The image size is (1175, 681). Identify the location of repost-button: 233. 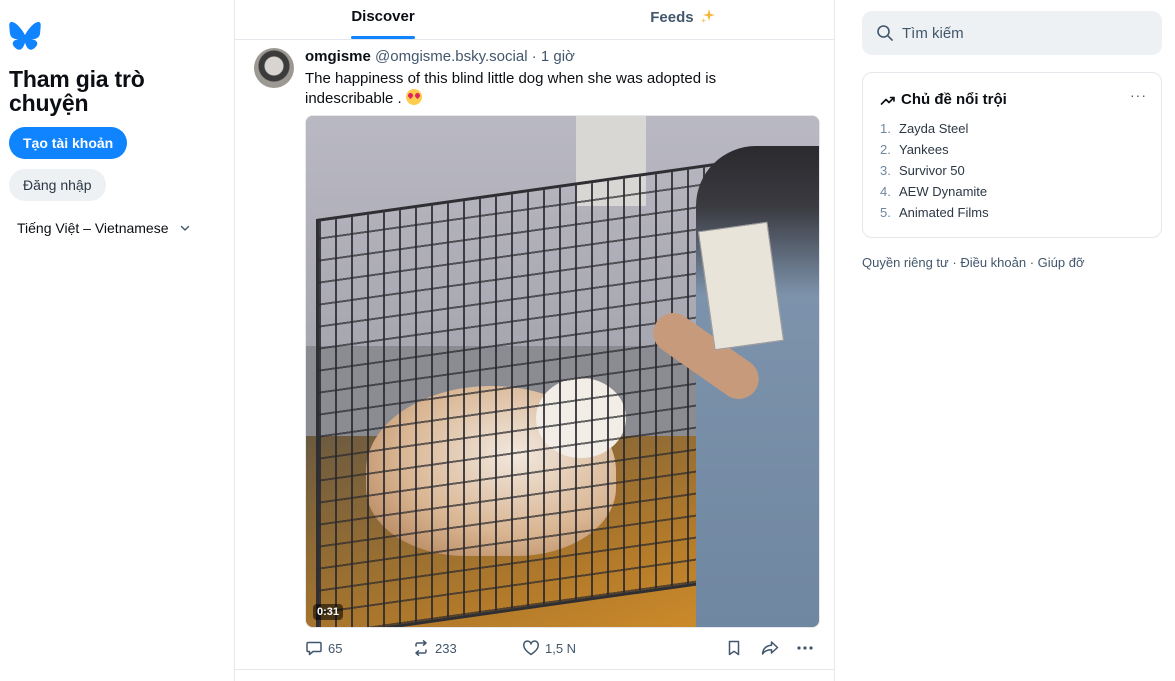
(434, 648).